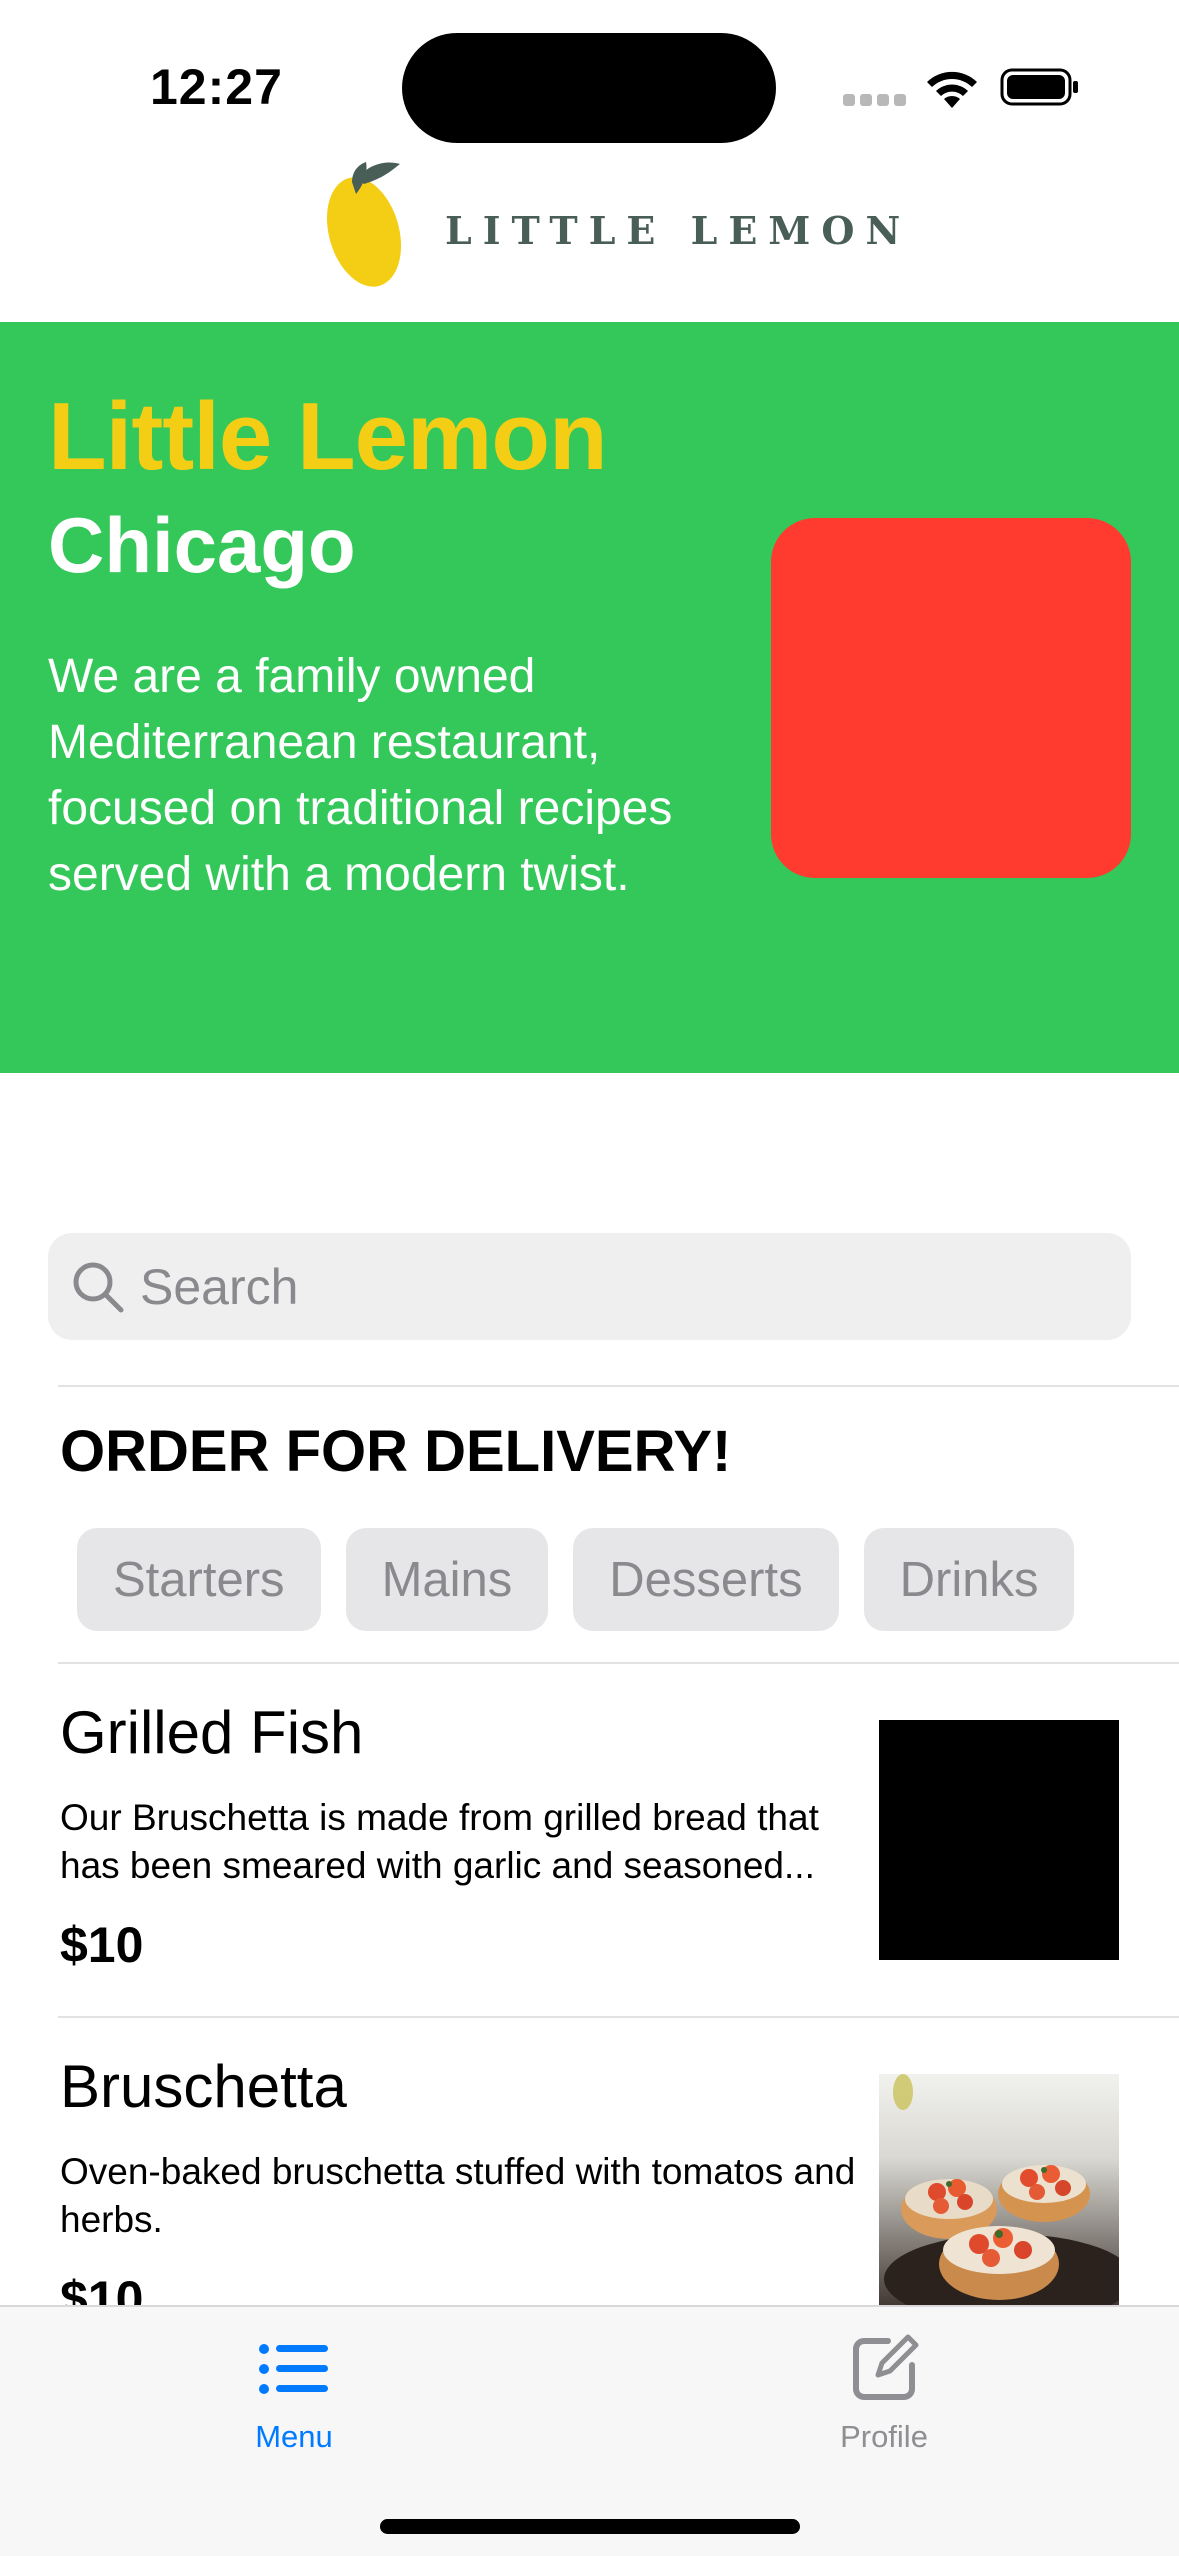 The image size is (1179, 2556). I want to click on category-chip-starters: Starters, so click(199, 1579).